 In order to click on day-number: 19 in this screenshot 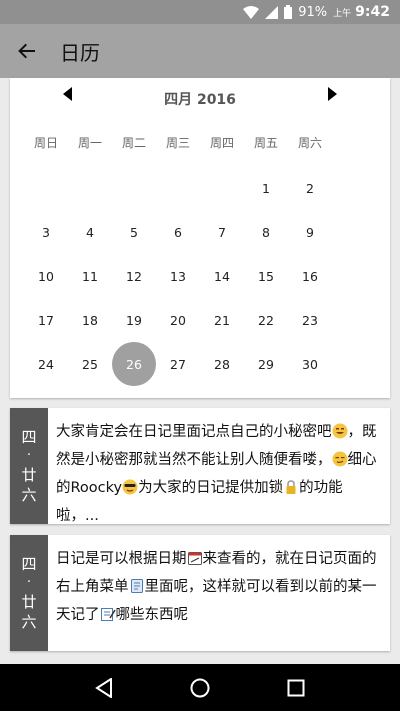, I will do `click(134, 320)`.